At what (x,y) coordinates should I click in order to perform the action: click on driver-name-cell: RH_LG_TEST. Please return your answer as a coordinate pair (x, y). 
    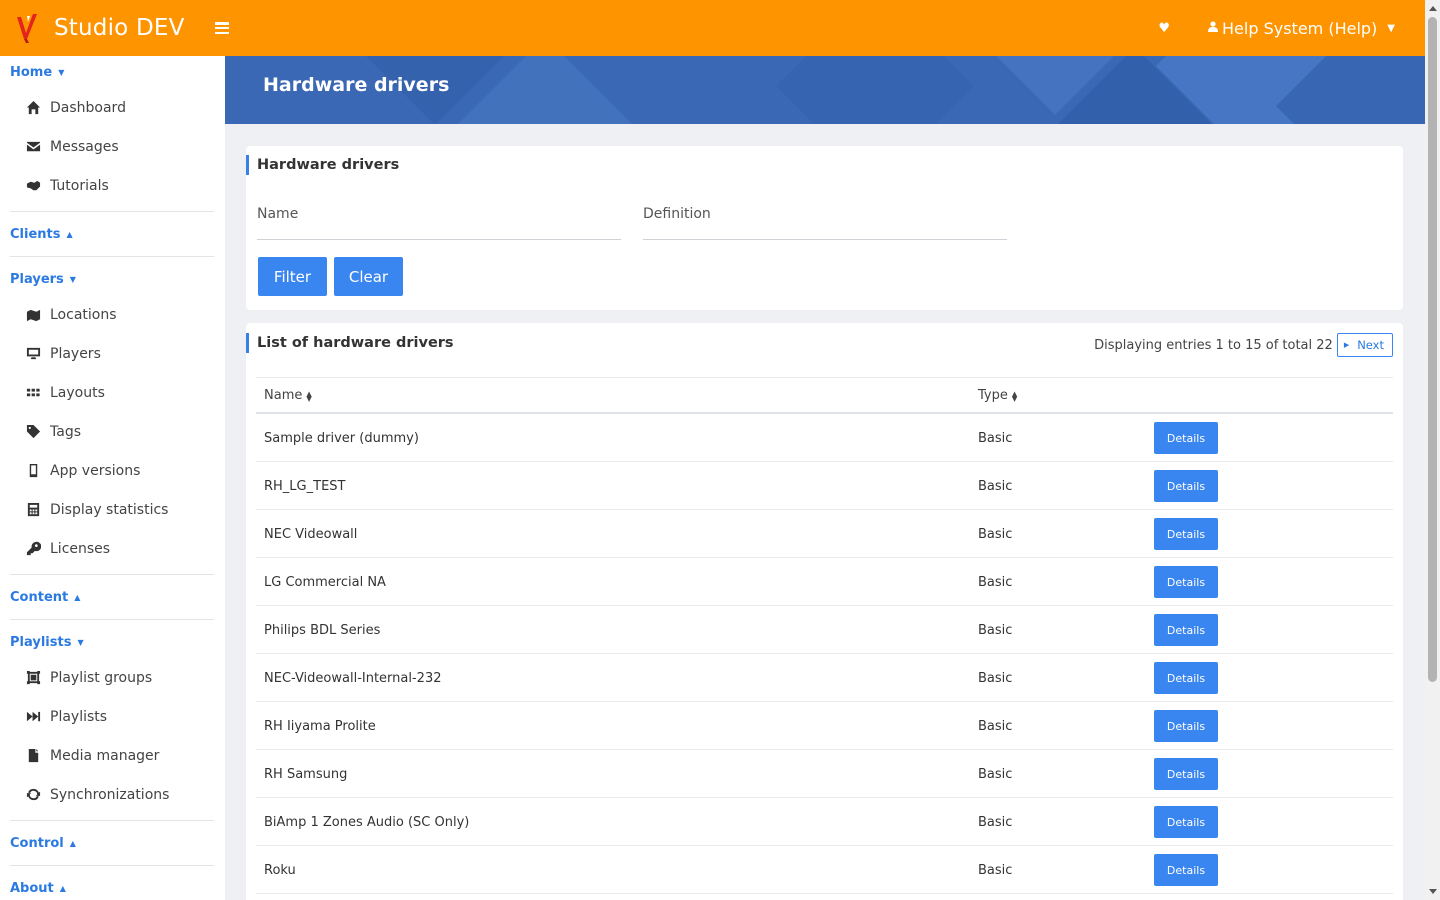
    Looking at the image, I should click on (305, 486).